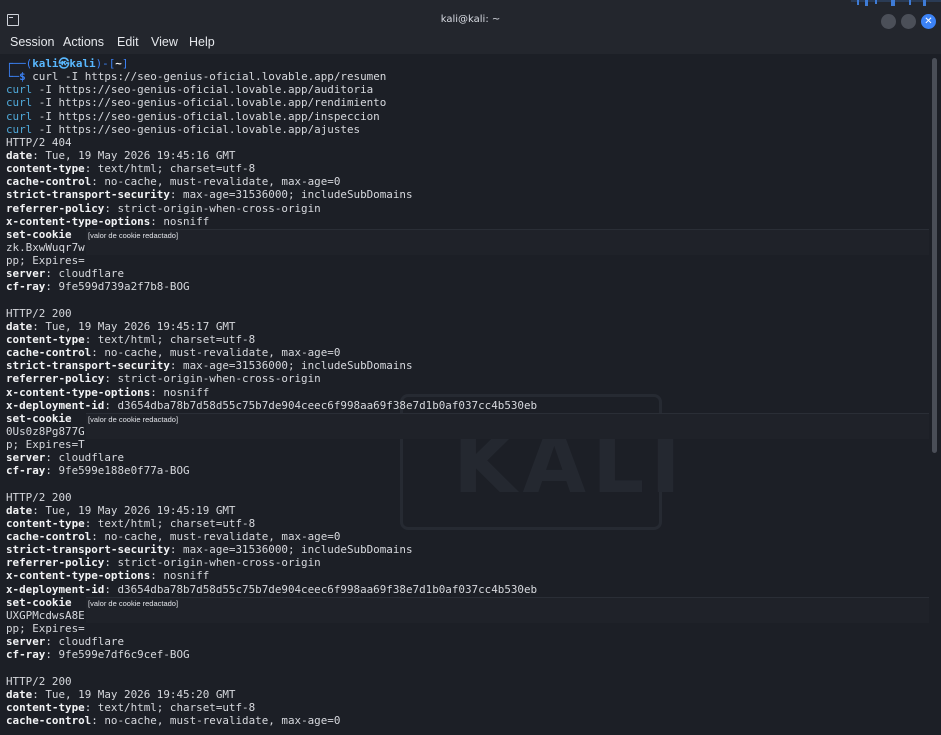  Describe the element at coordinates (271, 444) in the screenshot. I see `terminal-line: p; Expires=T` at that location.